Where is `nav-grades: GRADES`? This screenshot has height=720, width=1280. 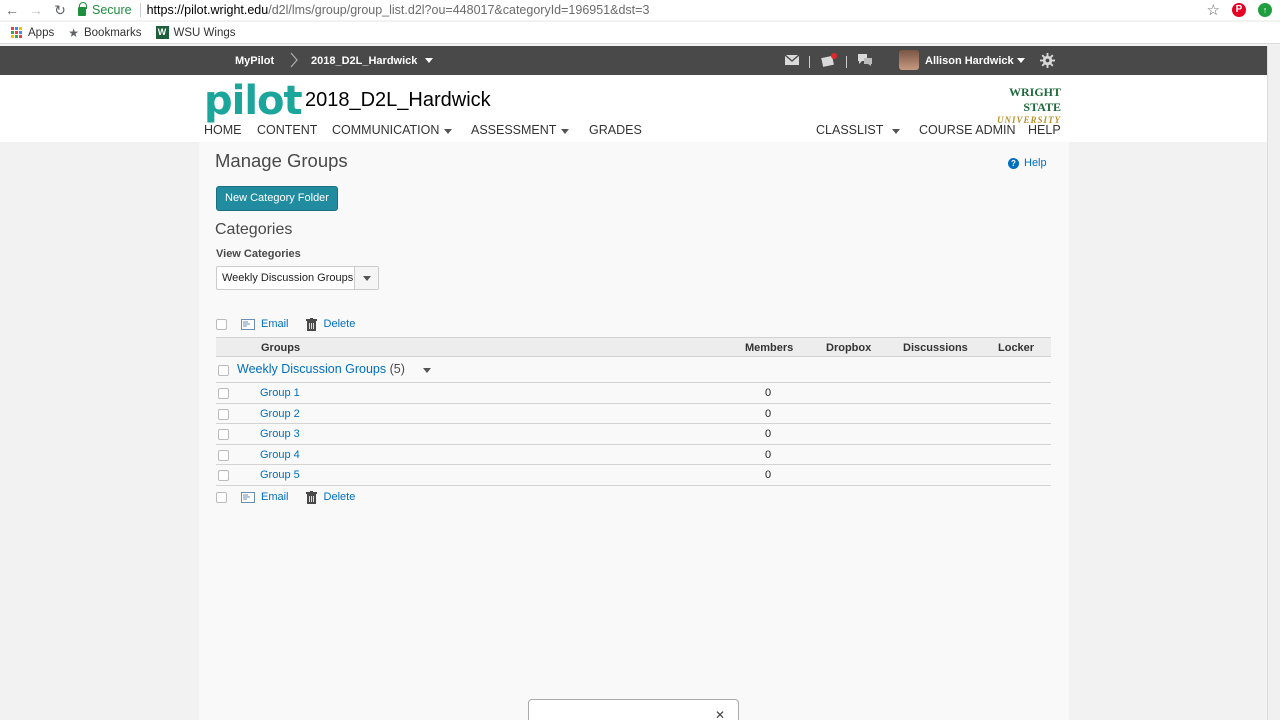
nav-grades: GRADES is located at coordinates (615, 130).